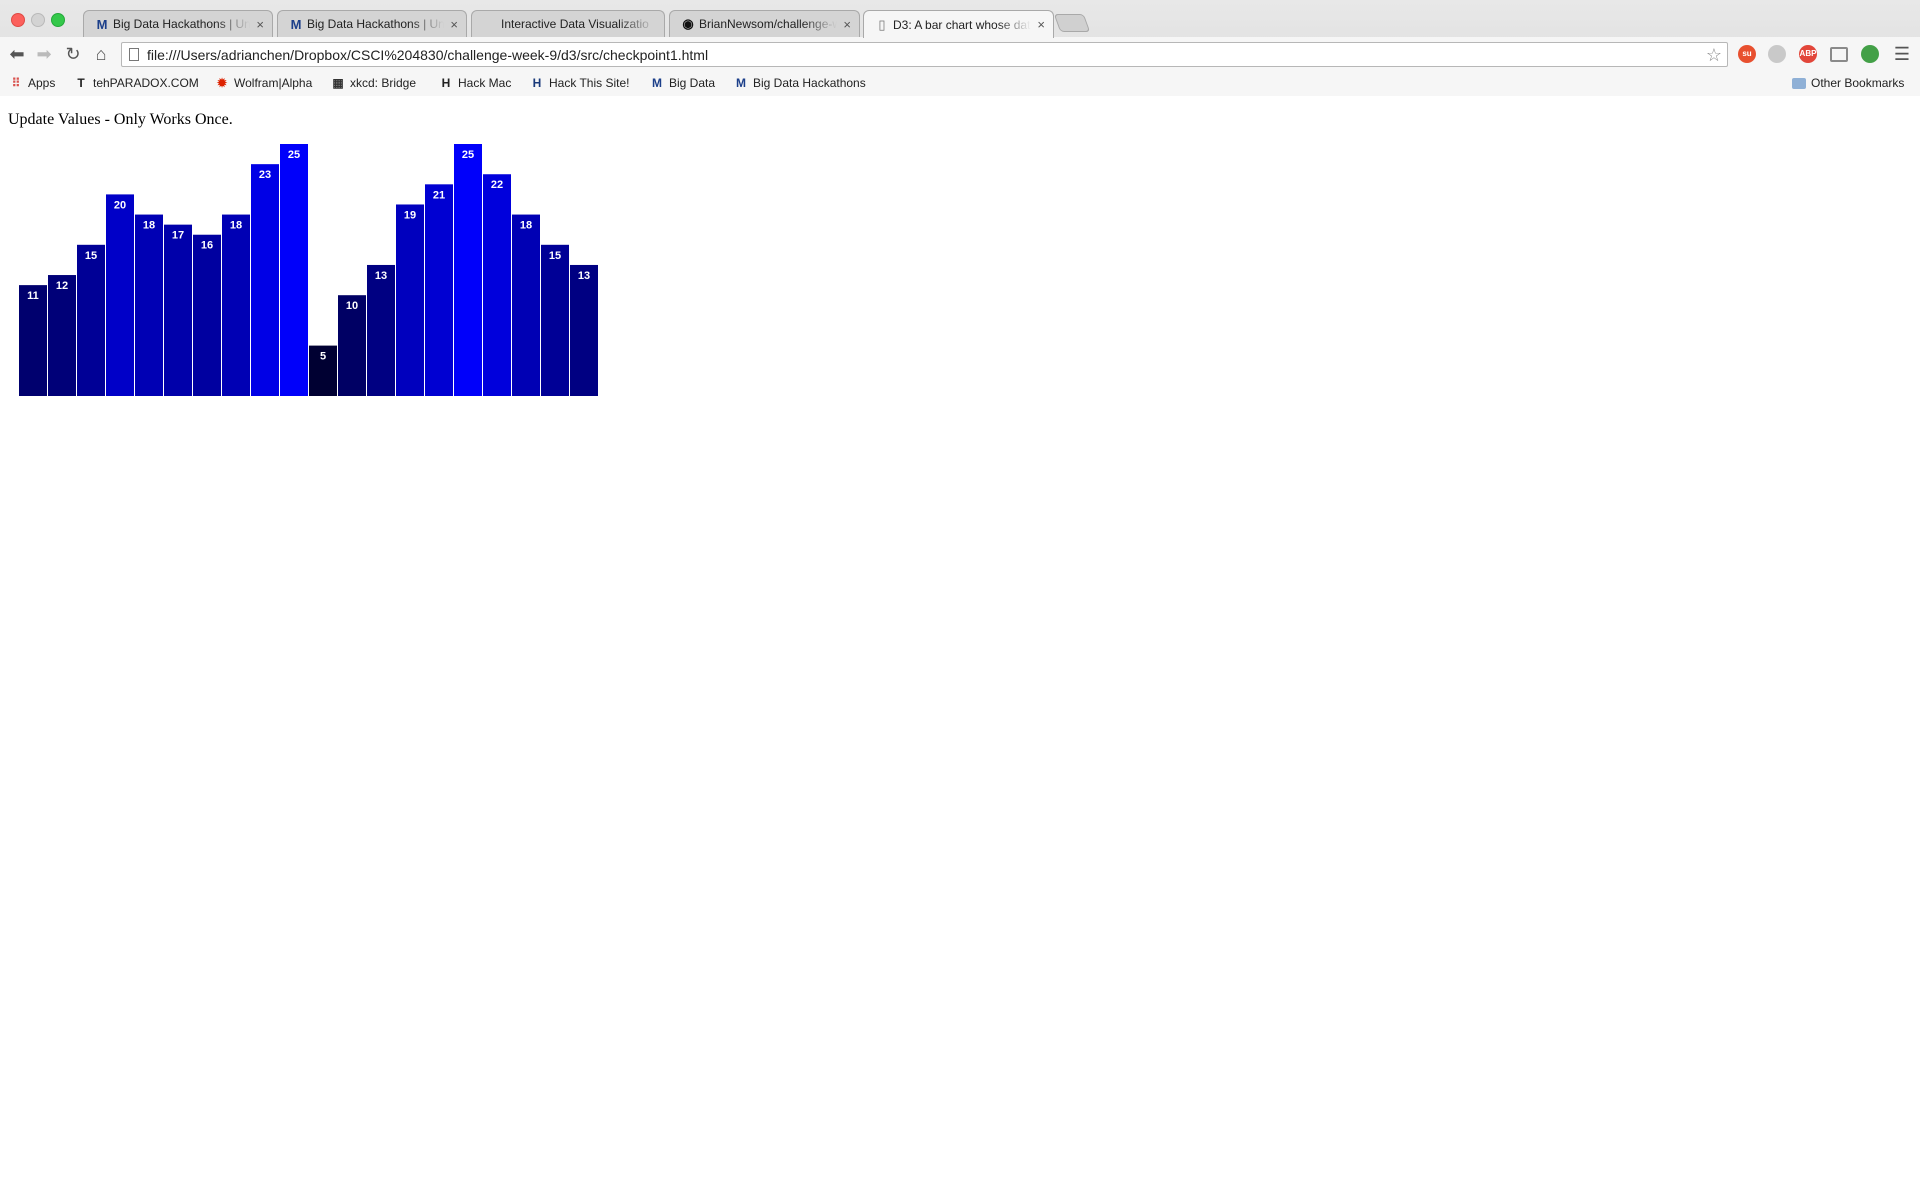 This screenshot has width=1920, height=1200. I want to click on bar-value-label: 12, so click(62, 286).